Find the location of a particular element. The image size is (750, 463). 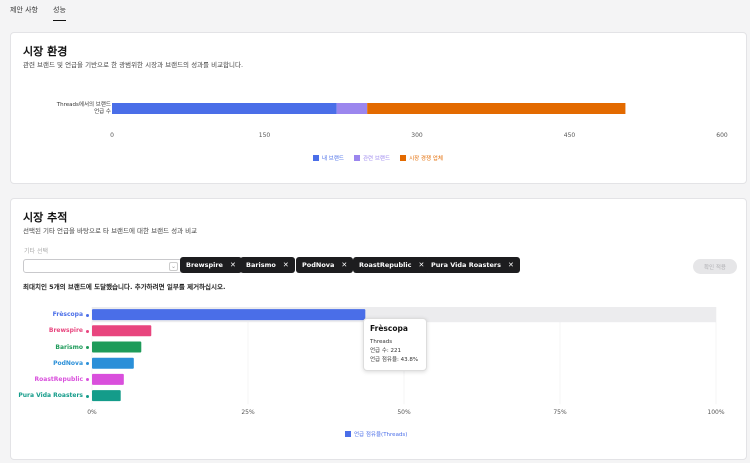

x-tick-label: 50% is located at coordinates (404, 412).